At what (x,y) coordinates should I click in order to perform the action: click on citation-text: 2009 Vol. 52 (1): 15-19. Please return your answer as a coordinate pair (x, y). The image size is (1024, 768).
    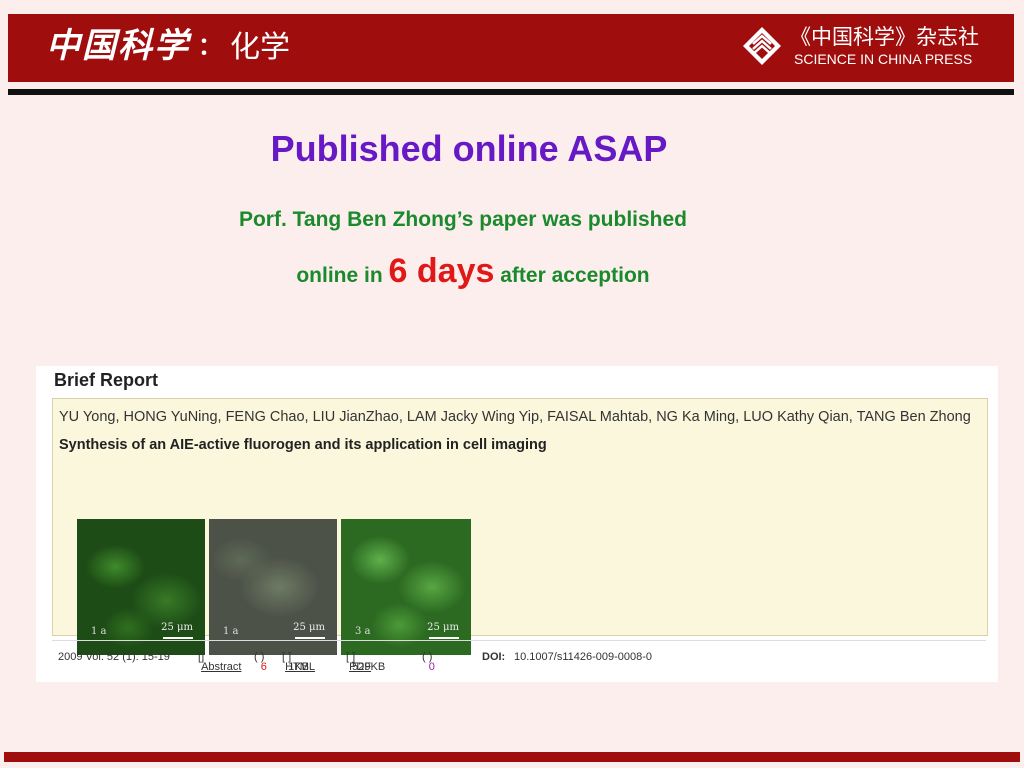
    Looking at the image, I should click on (114, 657).